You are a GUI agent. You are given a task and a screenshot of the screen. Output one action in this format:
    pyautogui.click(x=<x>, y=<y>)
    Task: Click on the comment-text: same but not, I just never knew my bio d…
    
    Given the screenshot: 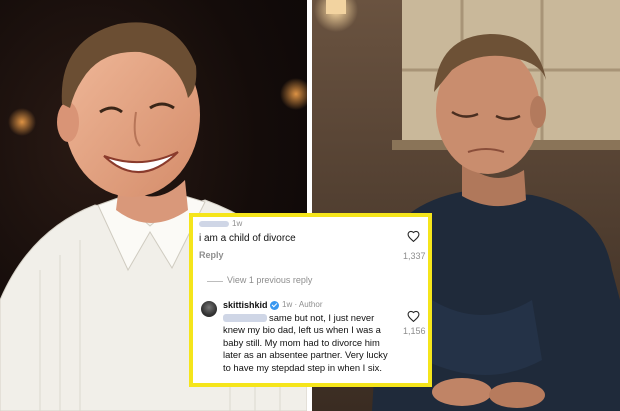 What is the action you would take?
    pyautogui.click(x=305, y=342)
    